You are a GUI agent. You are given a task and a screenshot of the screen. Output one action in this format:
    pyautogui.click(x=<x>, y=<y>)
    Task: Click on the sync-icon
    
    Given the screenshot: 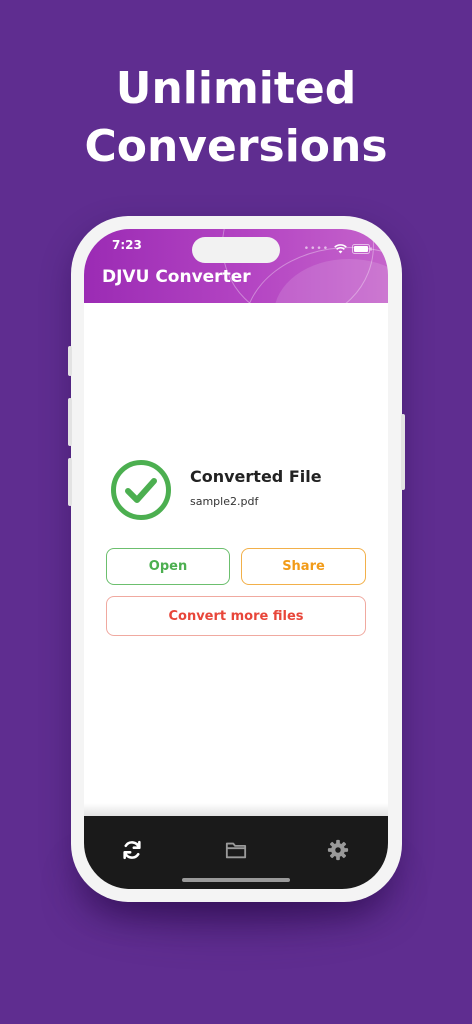 What is the action you would take?
    pyautogui.click(x=132, y=850)
    